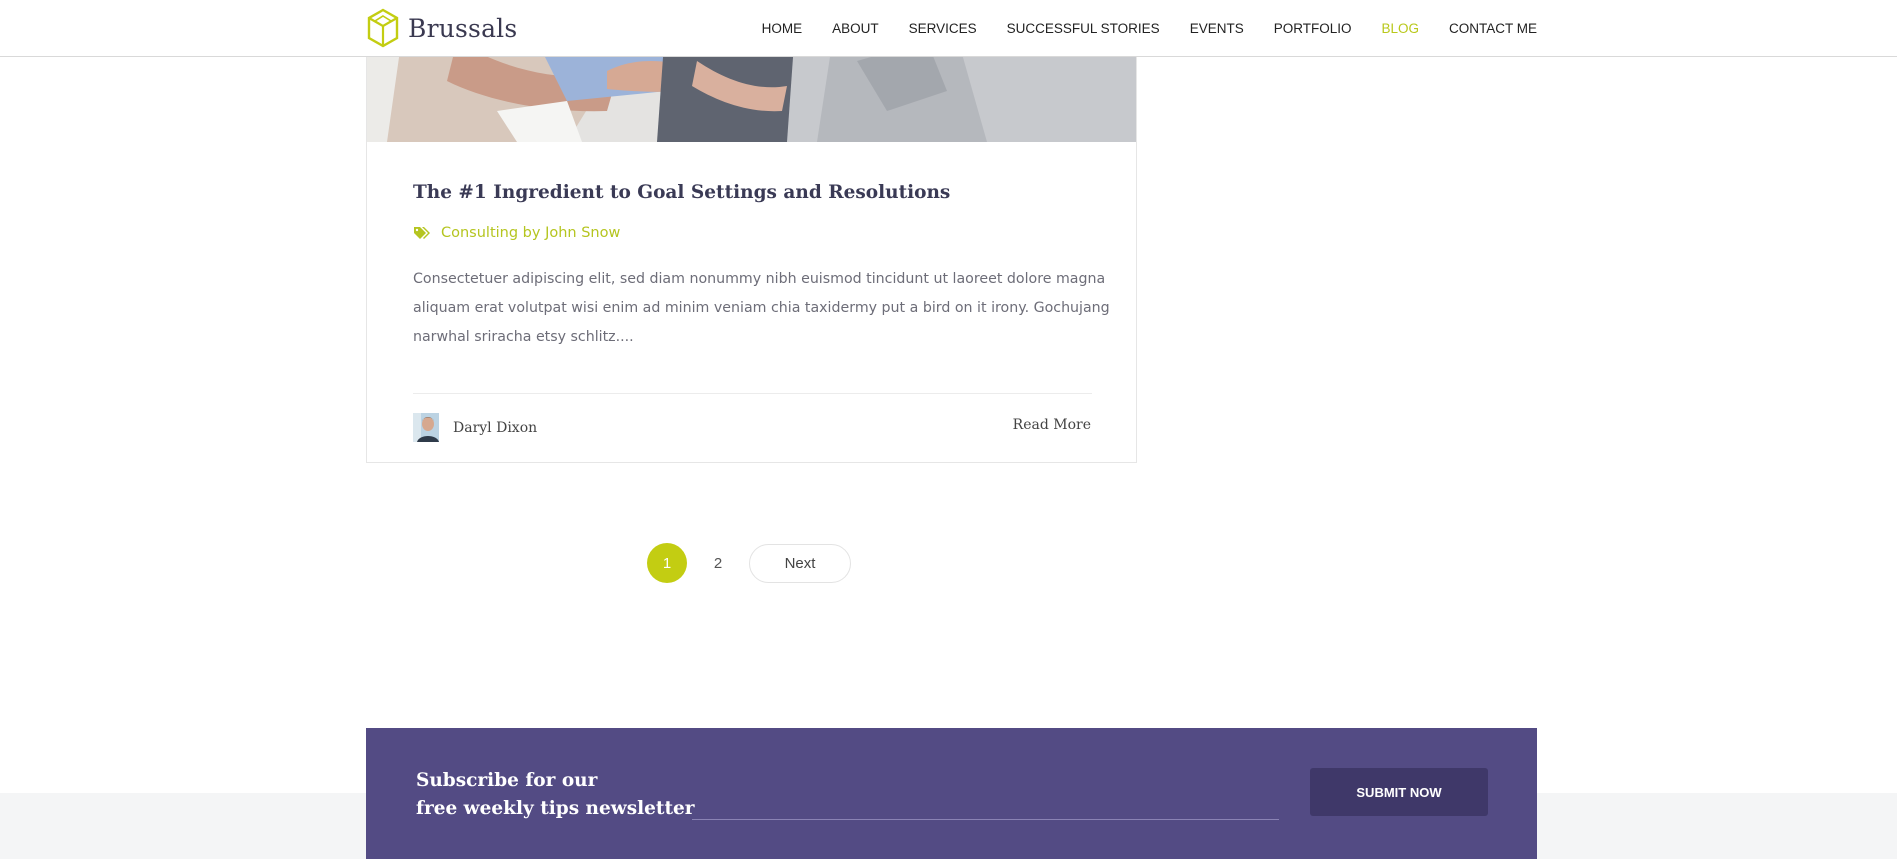 Image resolution: width=1897 pixels, height=859 pixels. What do you see at coordinates (855, 28) in the screenshot?
I see `nav-item-about: ABOUT` at bounding box center [855, 28].